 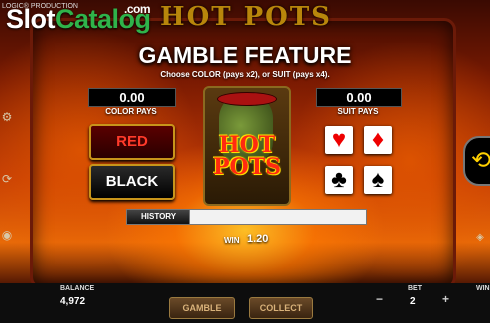 I want to click on balance-label: BALANCE, so click(x=77, y=288).